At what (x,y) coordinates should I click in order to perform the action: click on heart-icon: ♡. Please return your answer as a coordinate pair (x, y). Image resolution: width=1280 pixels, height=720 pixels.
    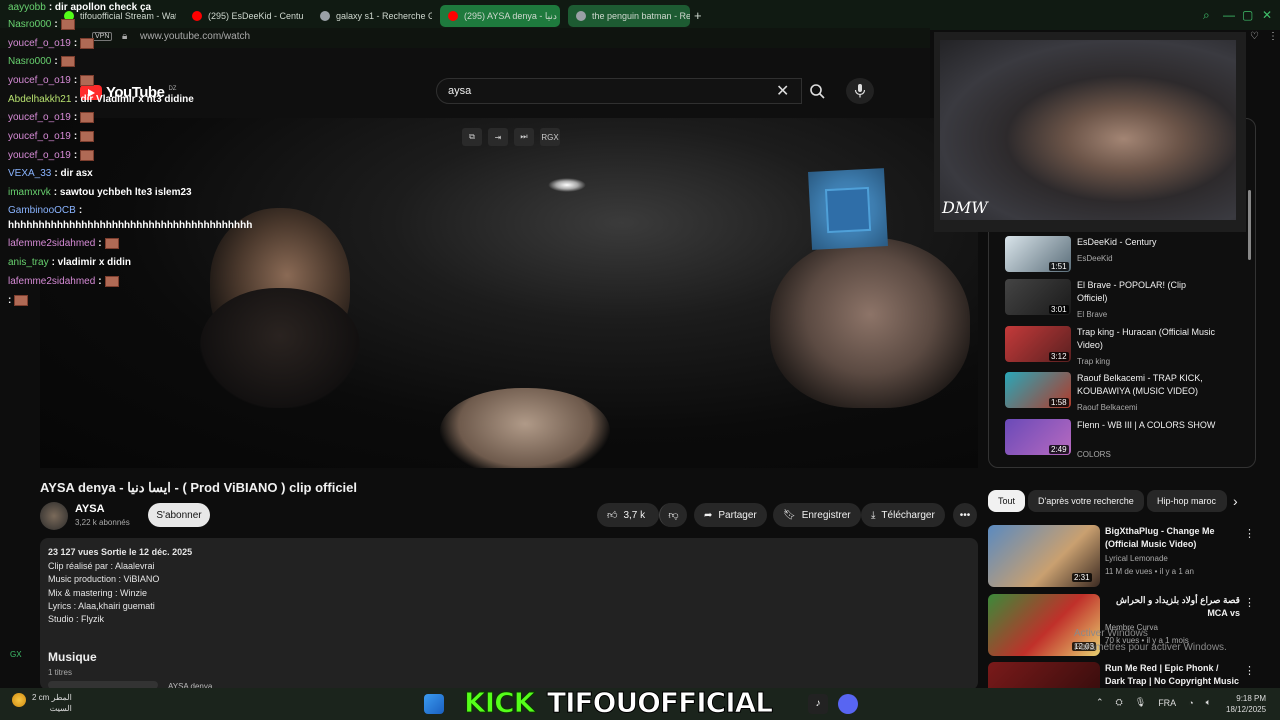
    Looking at the image, I should click on (1254, 36).